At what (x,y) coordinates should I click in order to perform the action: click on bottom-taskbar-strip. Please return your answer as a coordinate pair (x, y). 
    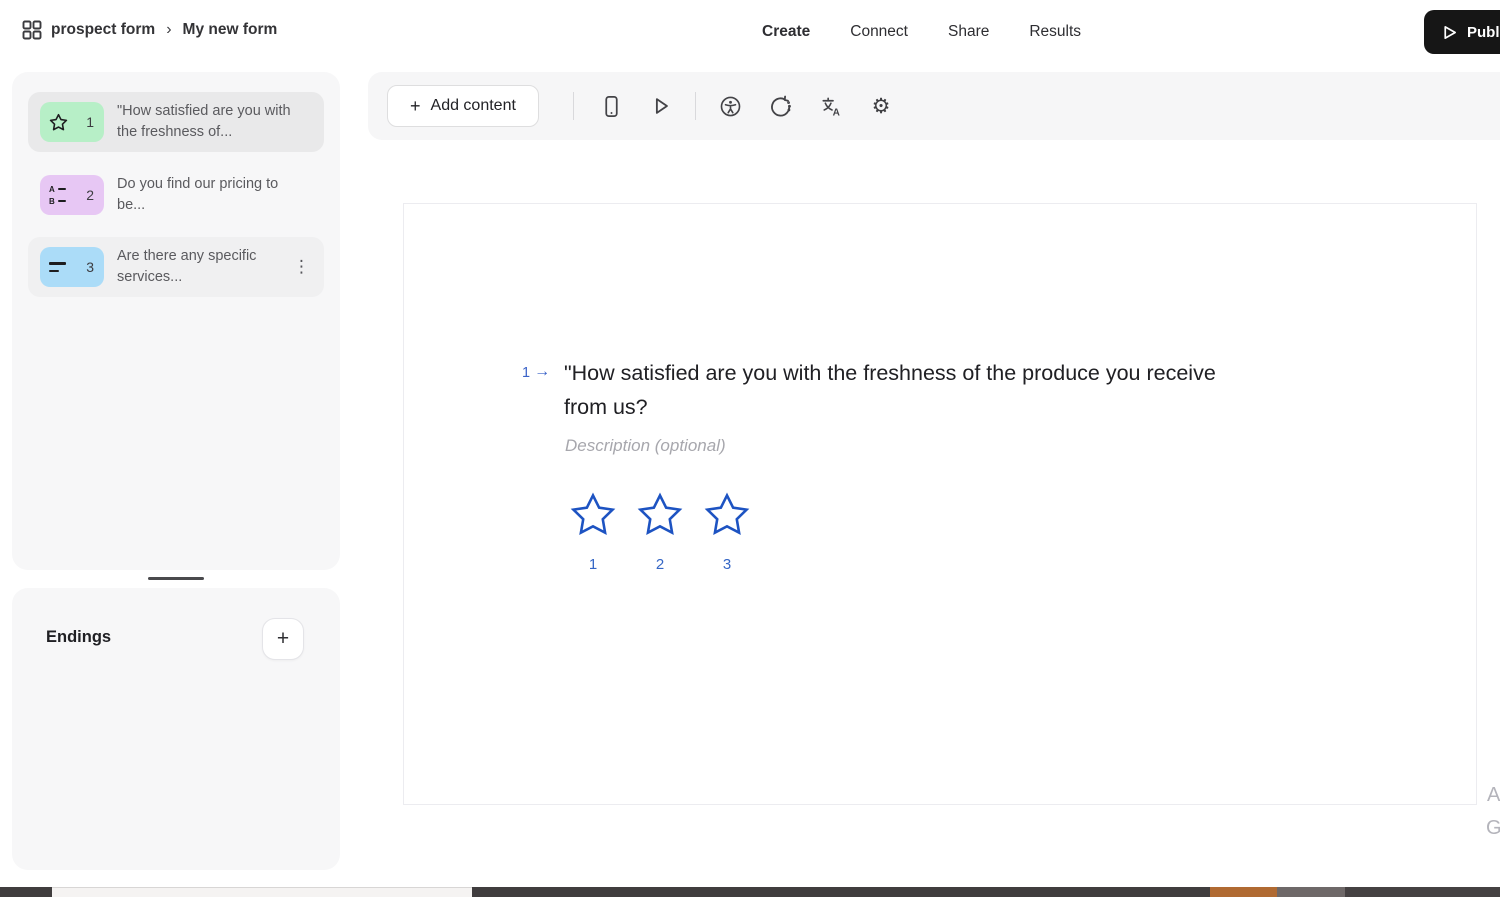
    Looking at the image, I should click on (750, 892).